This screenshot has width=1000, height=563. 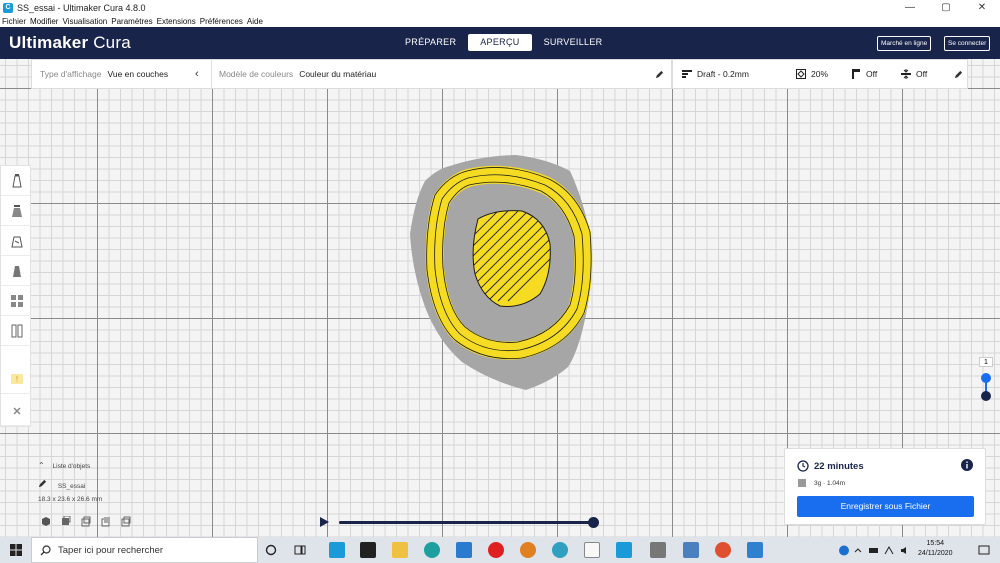 I want to click on warning-button: !, so click(x=16, y=379).